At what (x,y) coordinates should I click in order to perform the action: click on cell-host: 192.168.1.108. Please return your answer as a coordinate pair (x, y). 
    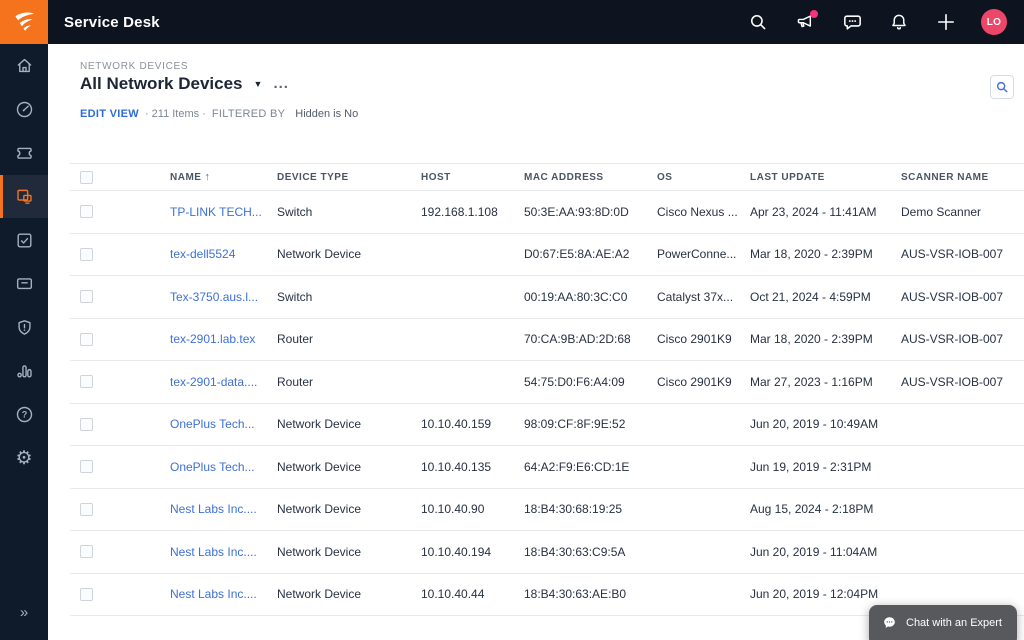
    Looking at the image, I should click on (459, 211).